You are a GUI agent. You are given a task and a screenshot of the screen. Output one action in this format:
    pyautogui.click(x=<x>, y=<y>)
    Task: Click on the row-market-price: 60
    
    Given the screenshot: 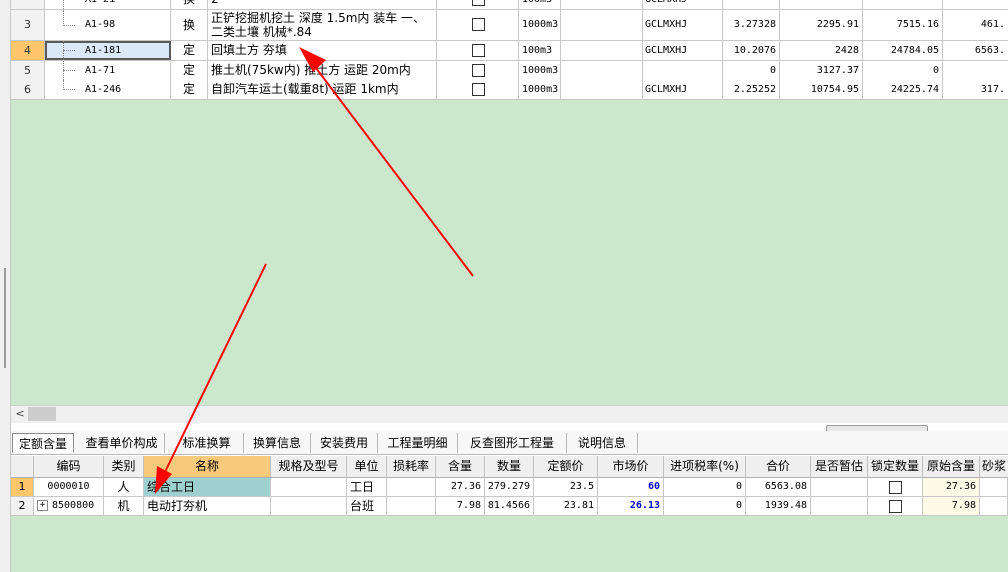 What is the action you would take?
    pyautogui.click(x=631, y=487)
    